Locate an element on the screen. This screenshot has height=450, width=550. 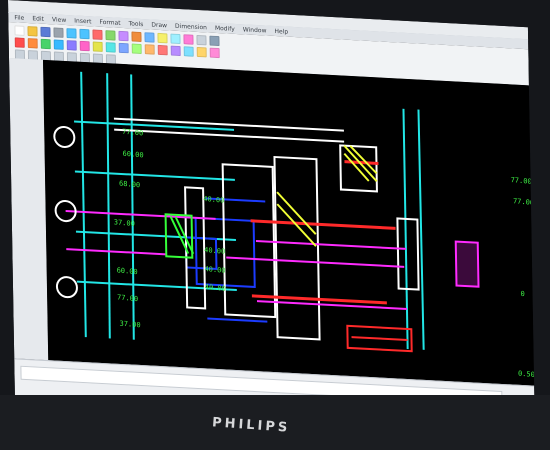
undo-icon is located at coordinates (71, 33).